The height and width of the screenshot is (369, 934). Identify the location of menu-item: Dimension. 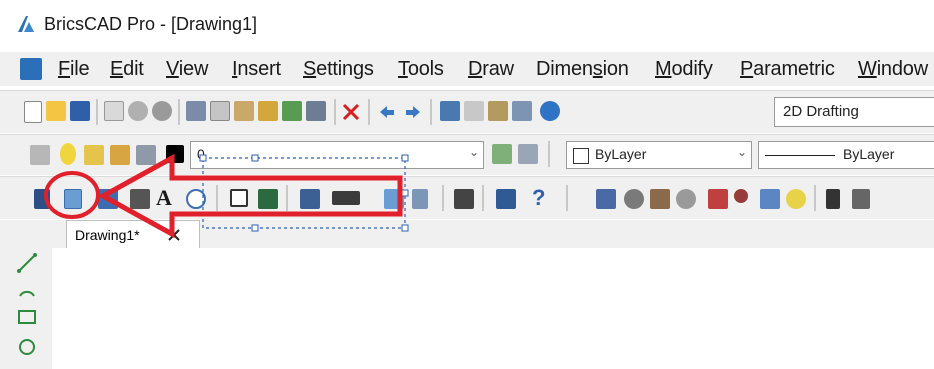
(582, 69).